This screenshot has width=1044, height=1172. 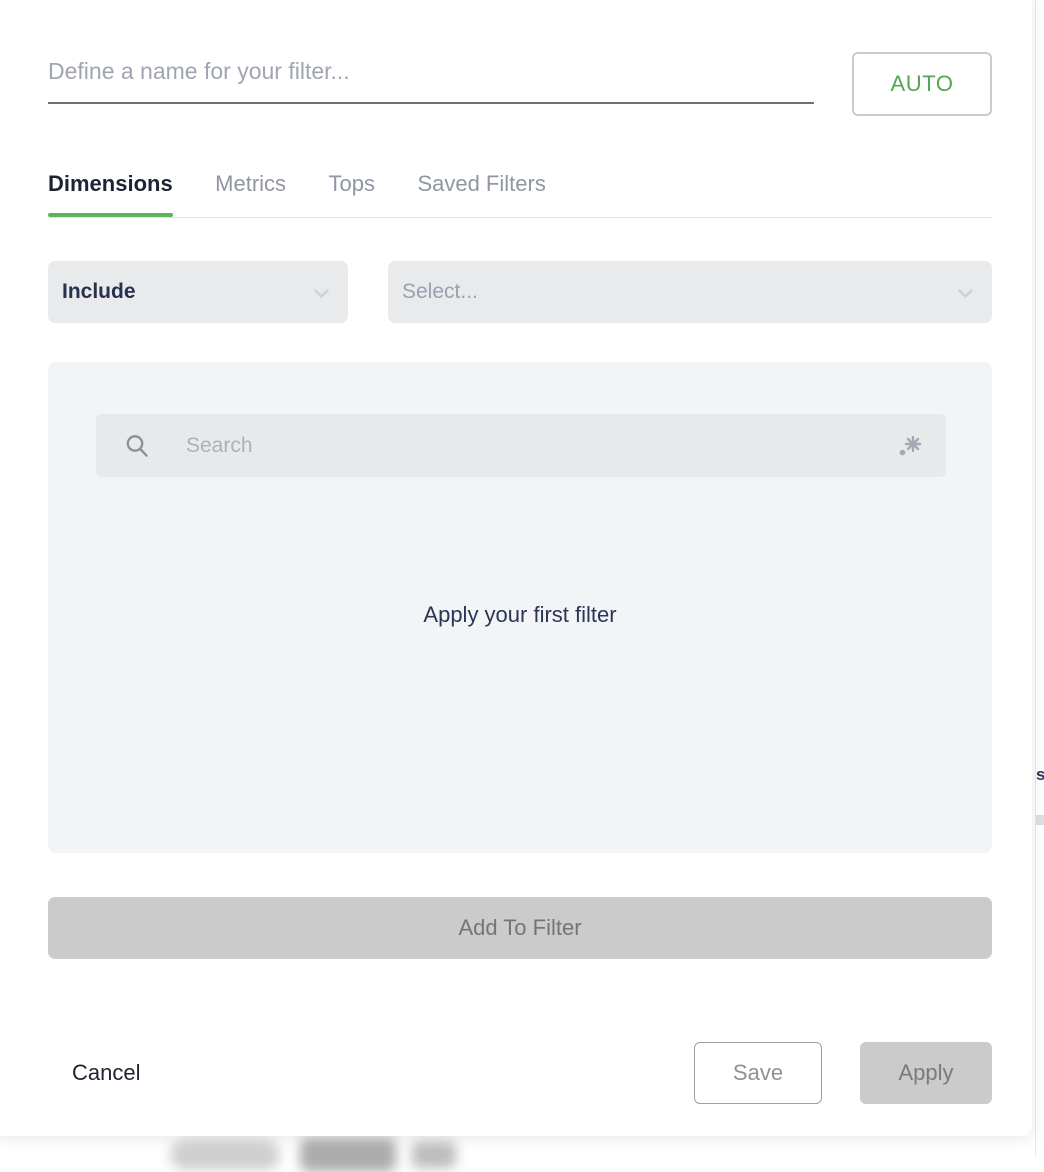 What do you see at coordinates (910, 446) in the screenshot?
I see `wildcard-asterisk-icon` at bounding box center [910, 446].